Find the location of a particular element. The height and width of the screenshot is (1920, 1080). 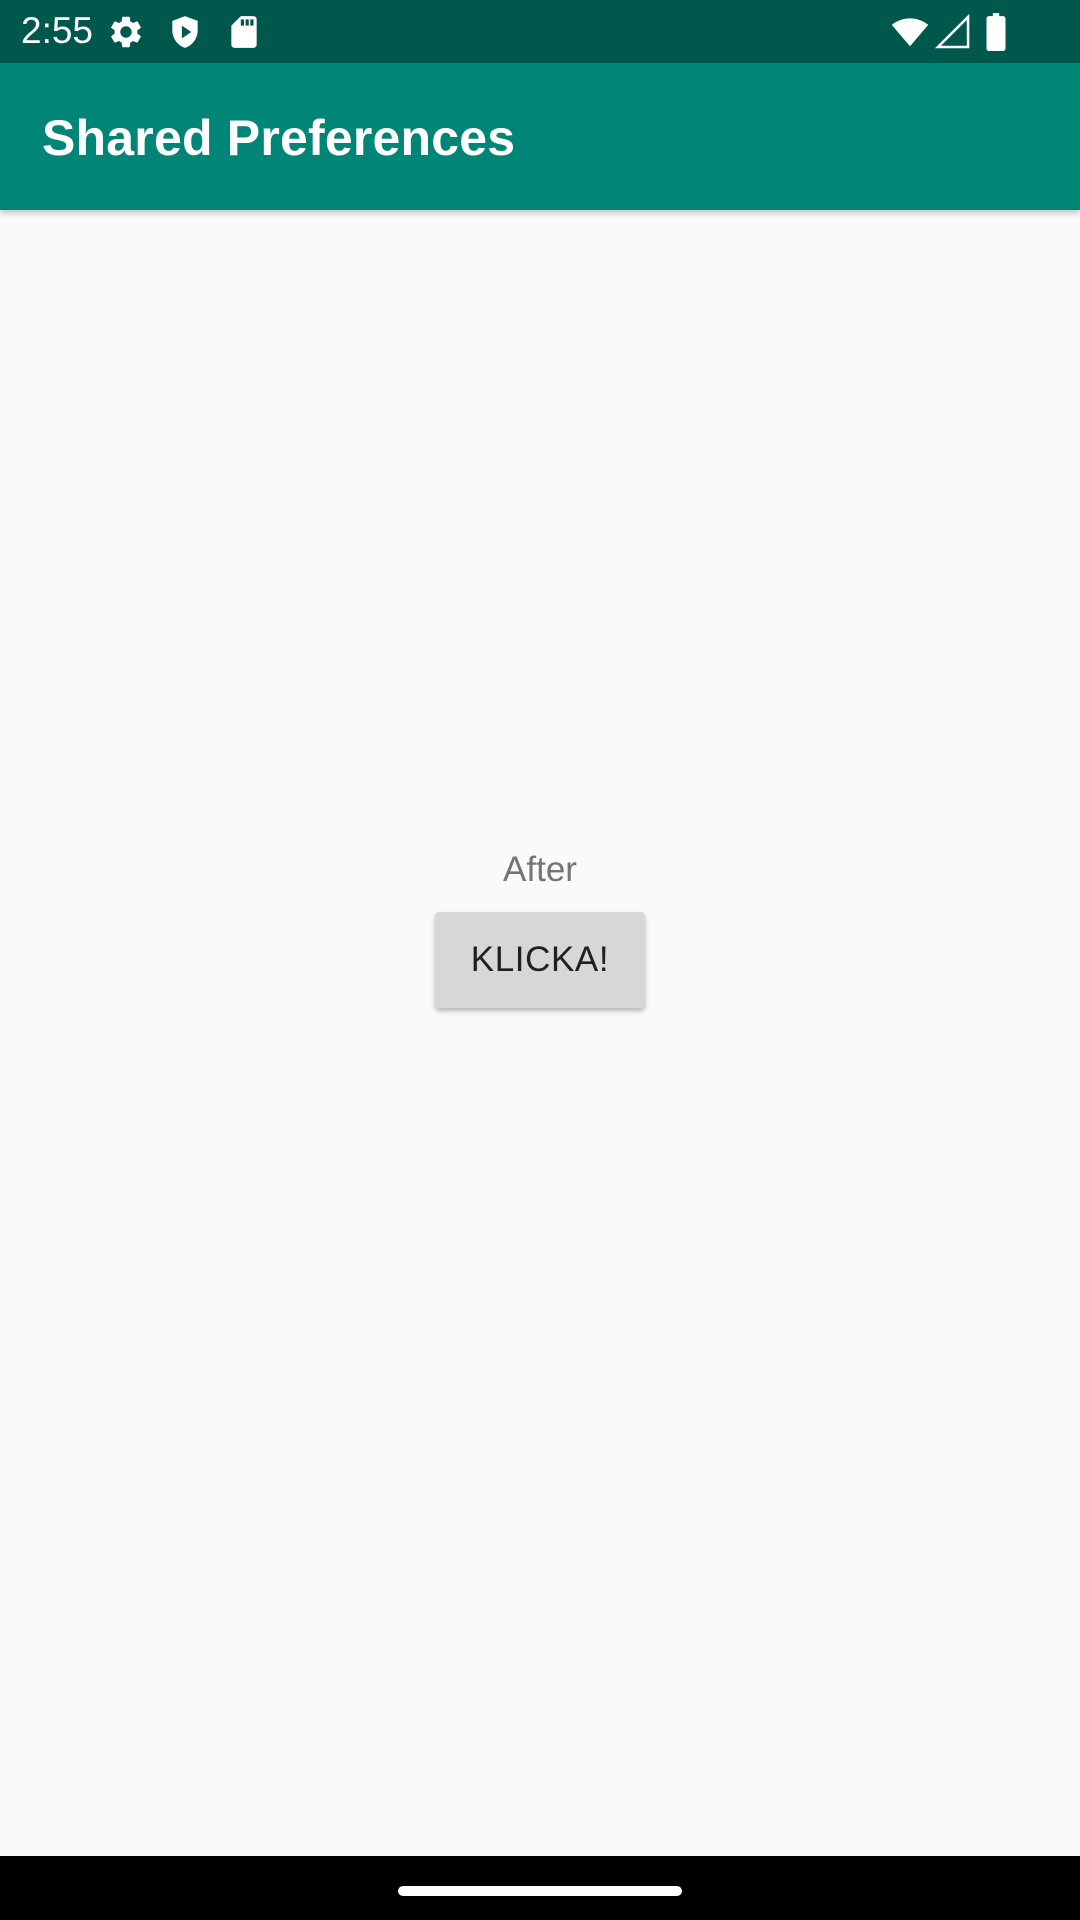

status-time: 2:55 is located at coordinates (57, 30).